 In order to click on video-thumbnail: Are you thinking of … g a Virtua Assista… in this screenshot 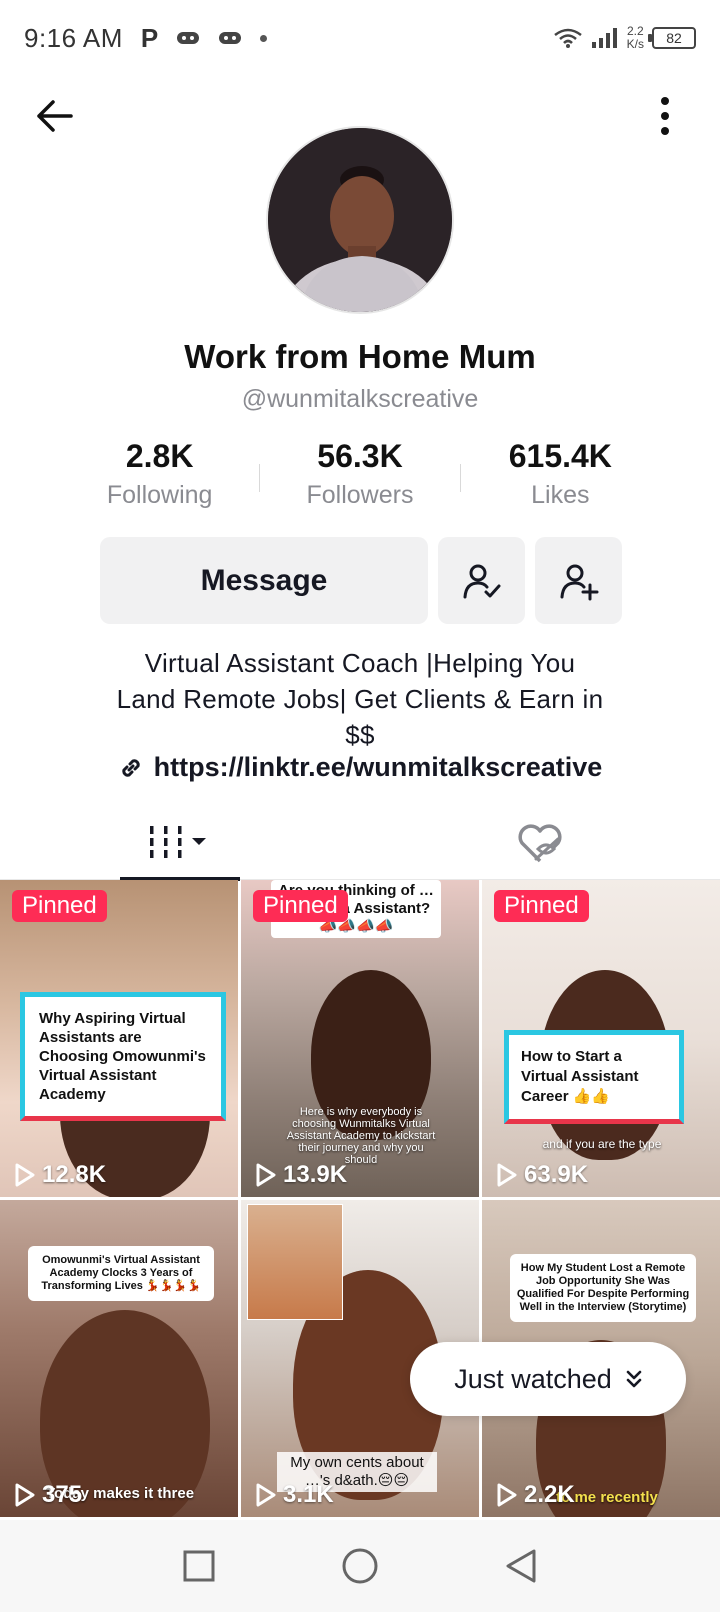, I will do `click(360, 1038)`.